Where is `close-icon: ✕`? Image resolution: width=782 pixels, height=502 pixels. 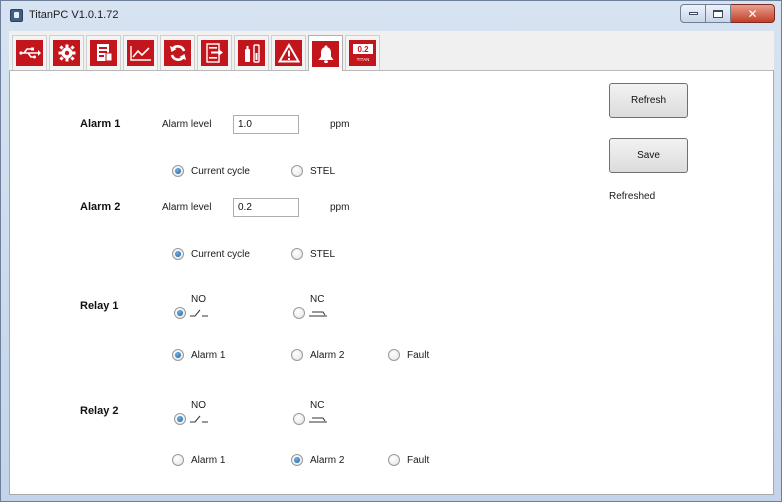
close-icon: ✕ is located at coordinates (752, 13).